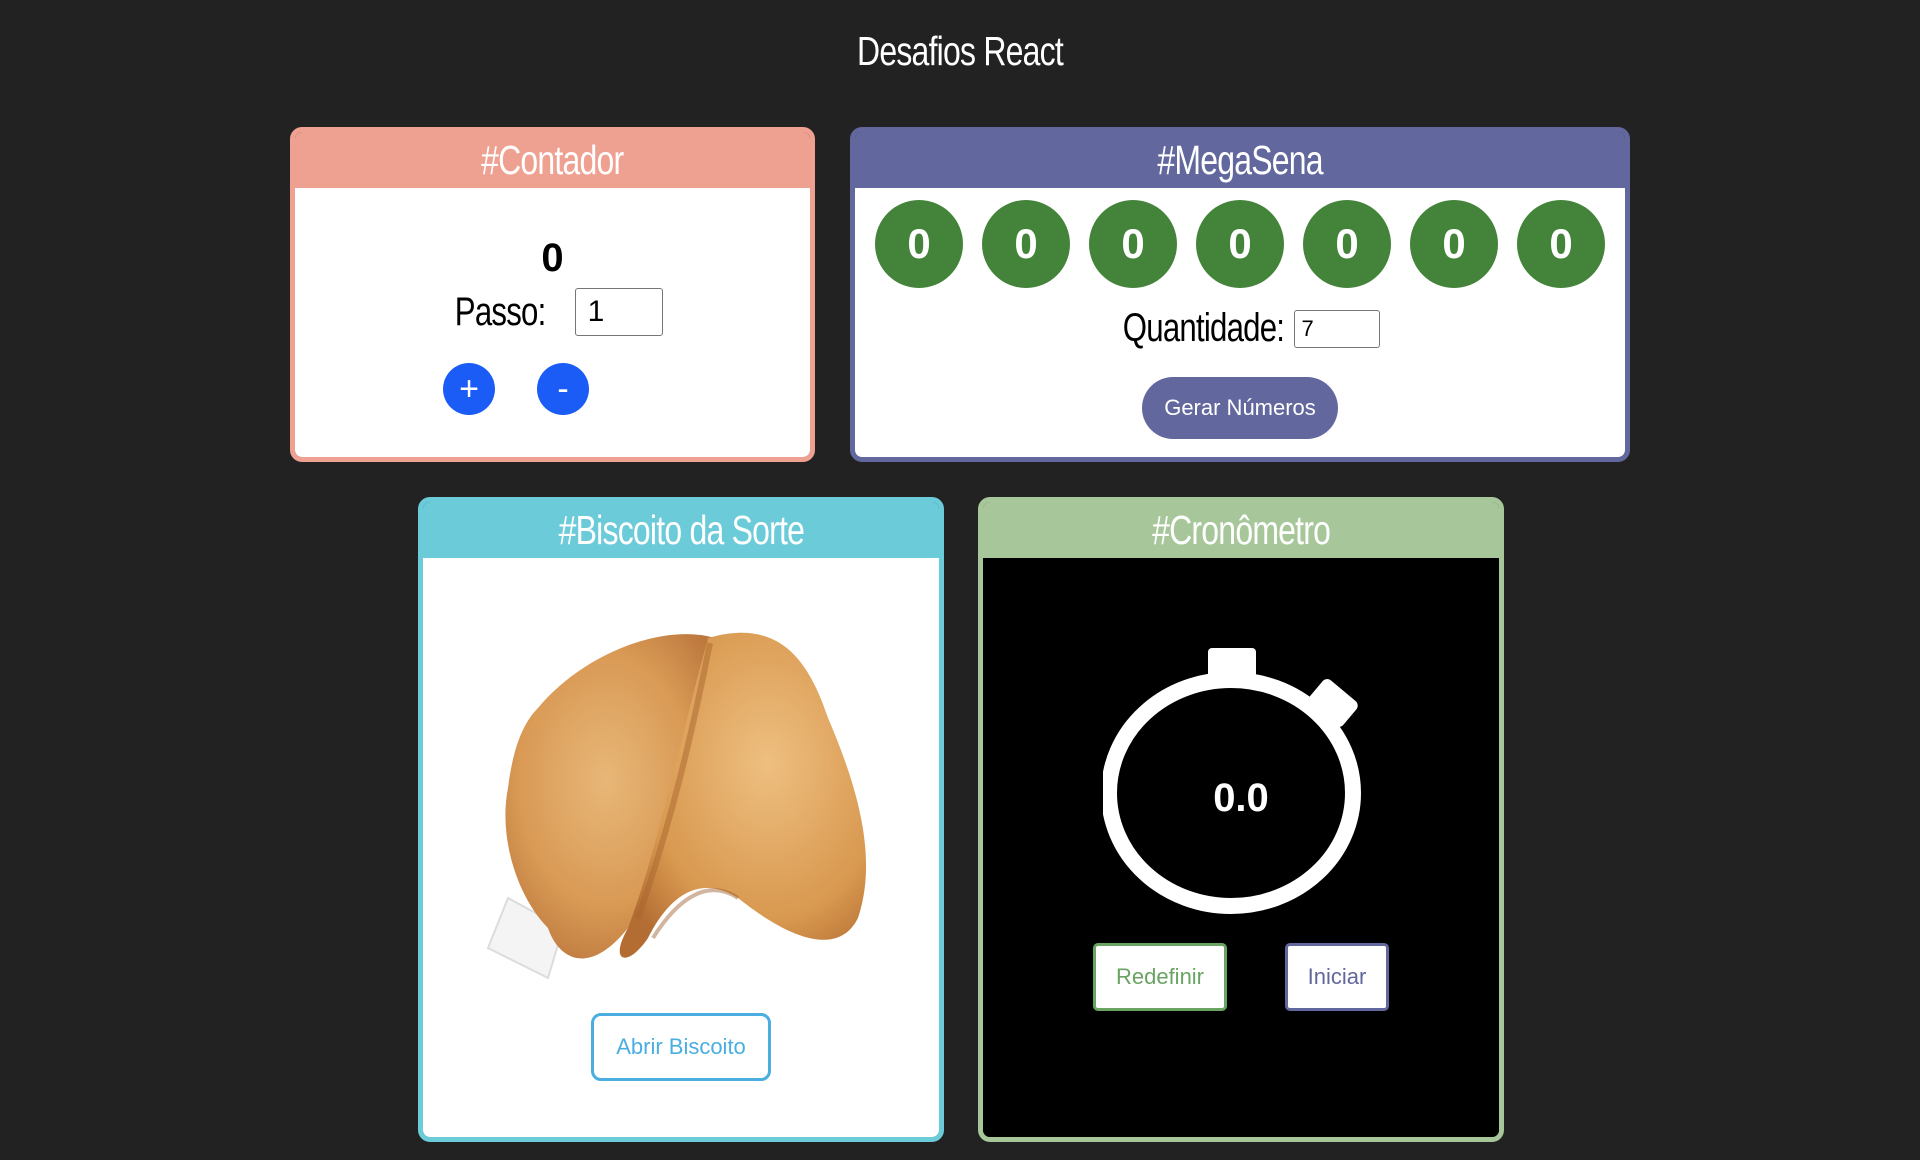  Describe the element at coordinates (1241, 847) in the screenshot. I see `cronometro-body: 0.0 Redefinir Iniciar` at that location.